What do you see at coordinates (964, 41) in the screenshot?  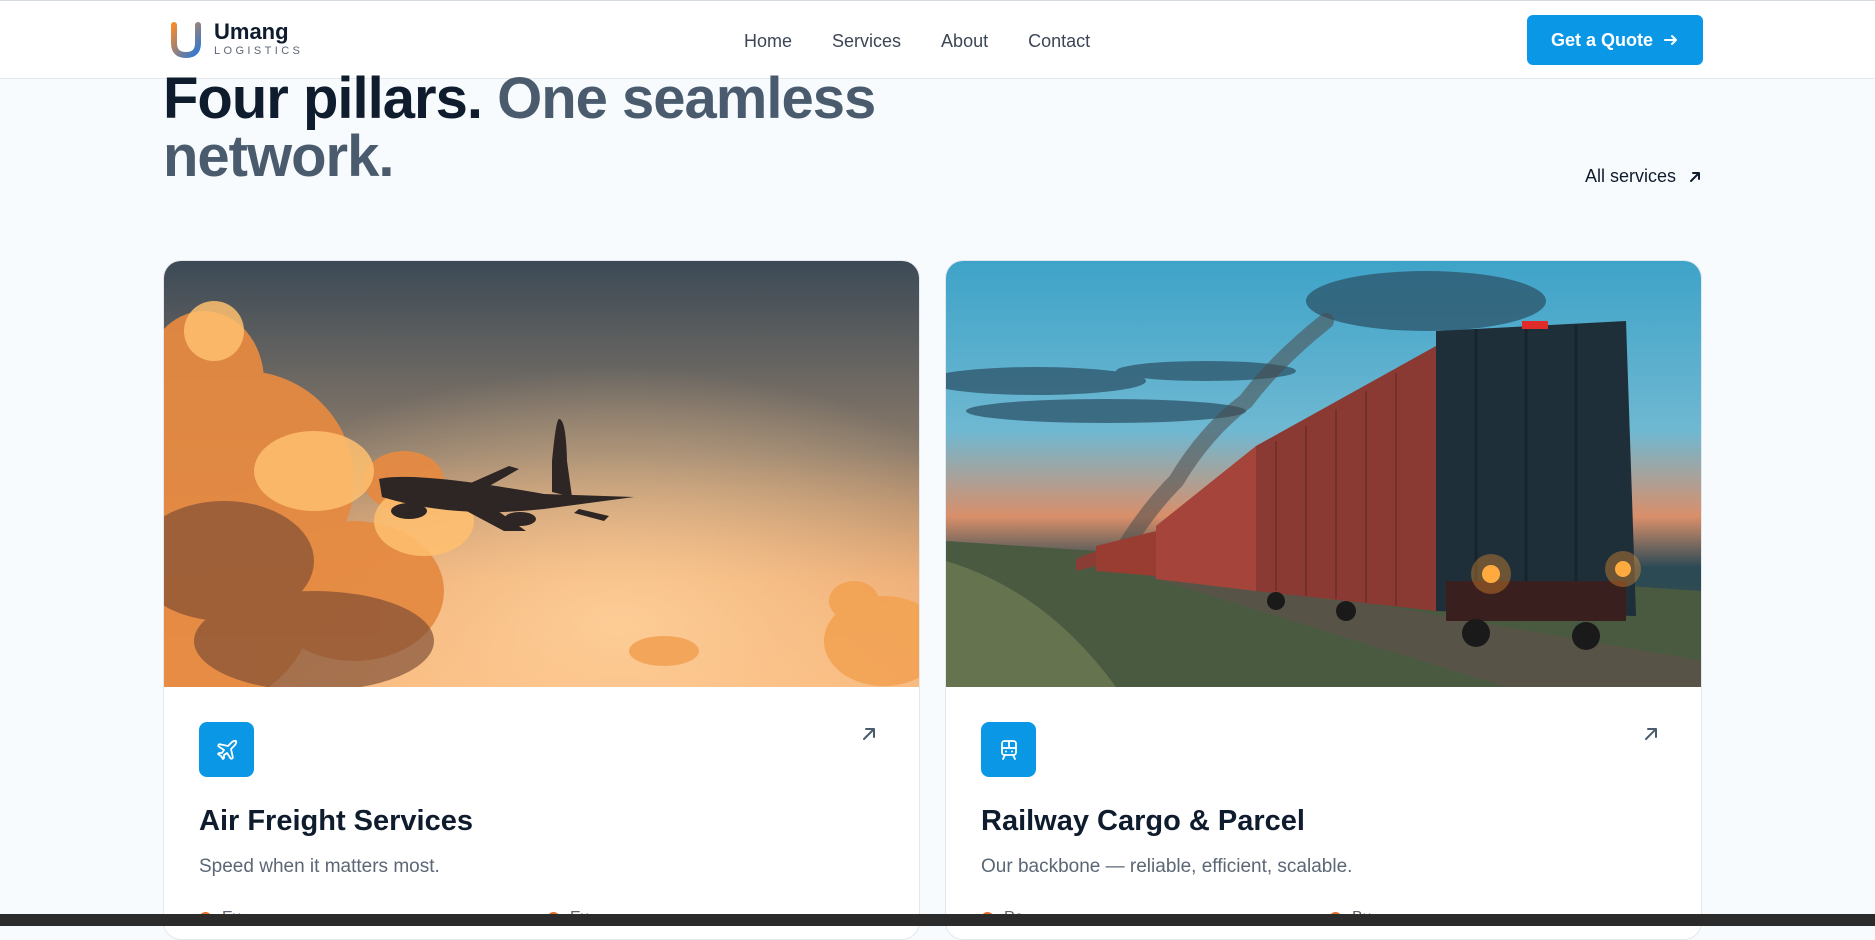 I see `nav-about: About` at bounding box center [964, 41].